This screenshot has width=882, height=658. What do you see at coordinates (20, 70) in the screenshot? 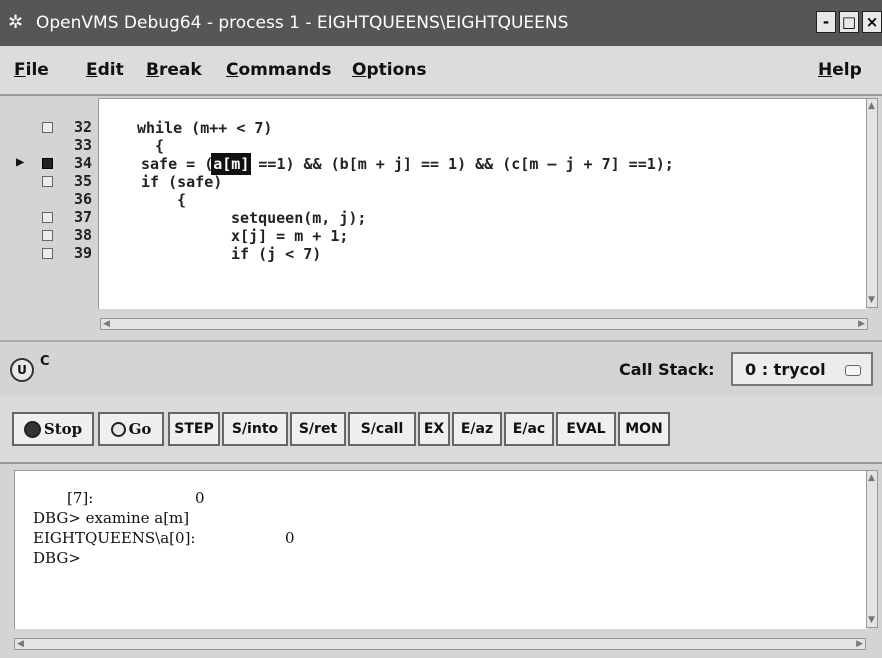
I see `menu-file-accel: F` at bounding box center [20, 70].